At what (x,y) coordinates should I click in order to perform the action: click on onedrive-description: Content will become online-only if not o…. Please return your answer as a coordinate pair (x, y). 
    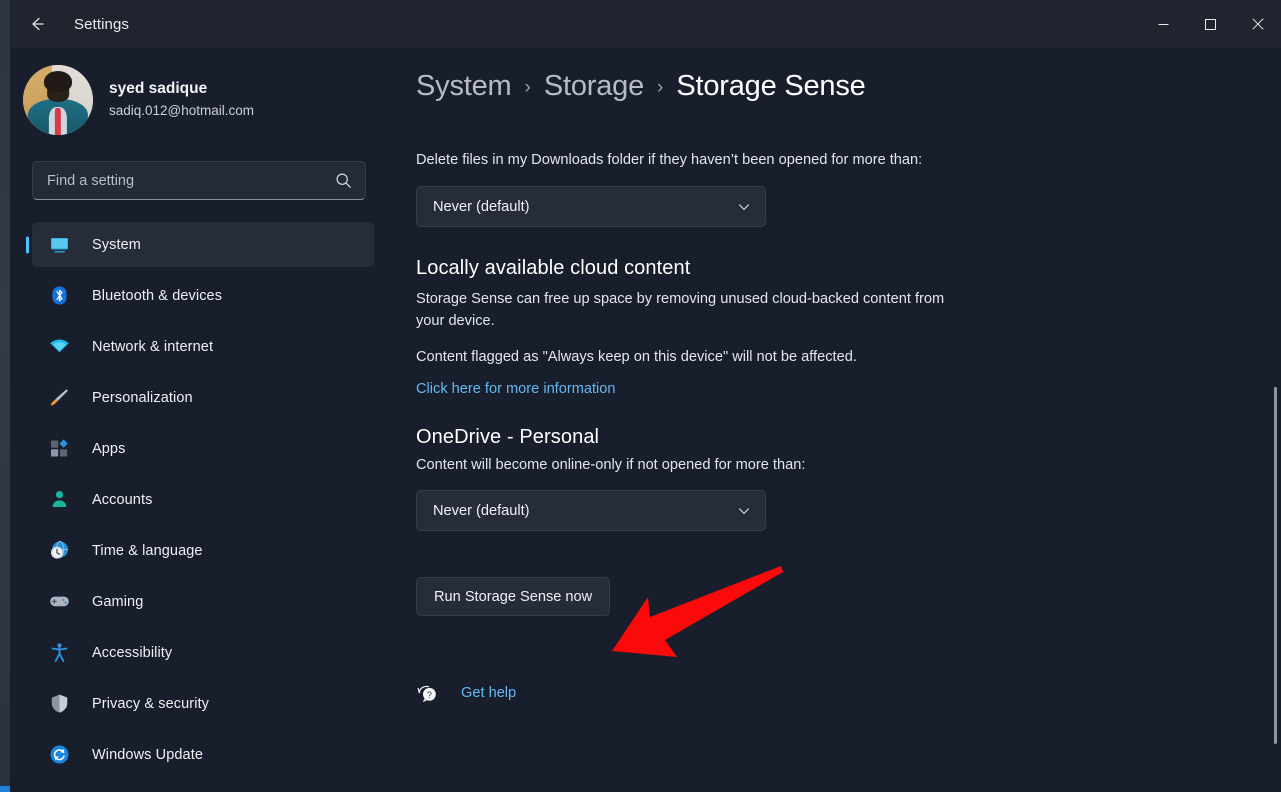
    Looking at the image, I should click on (611, 465).